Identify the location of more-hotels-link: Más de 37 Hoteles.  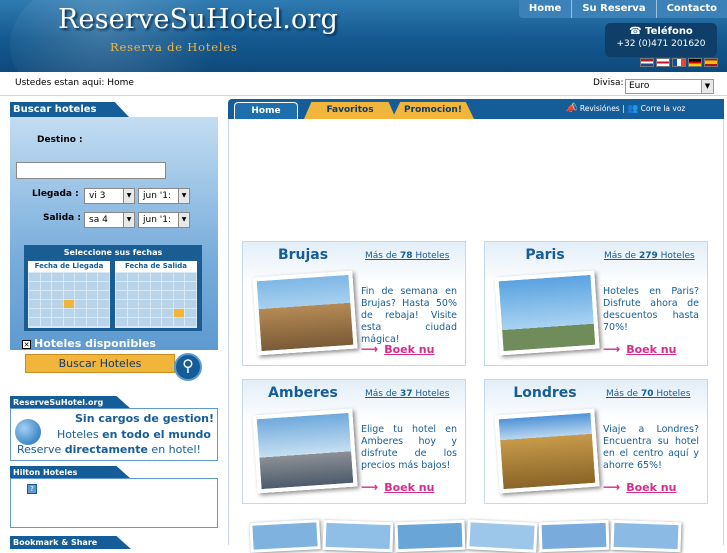
(407, 394).